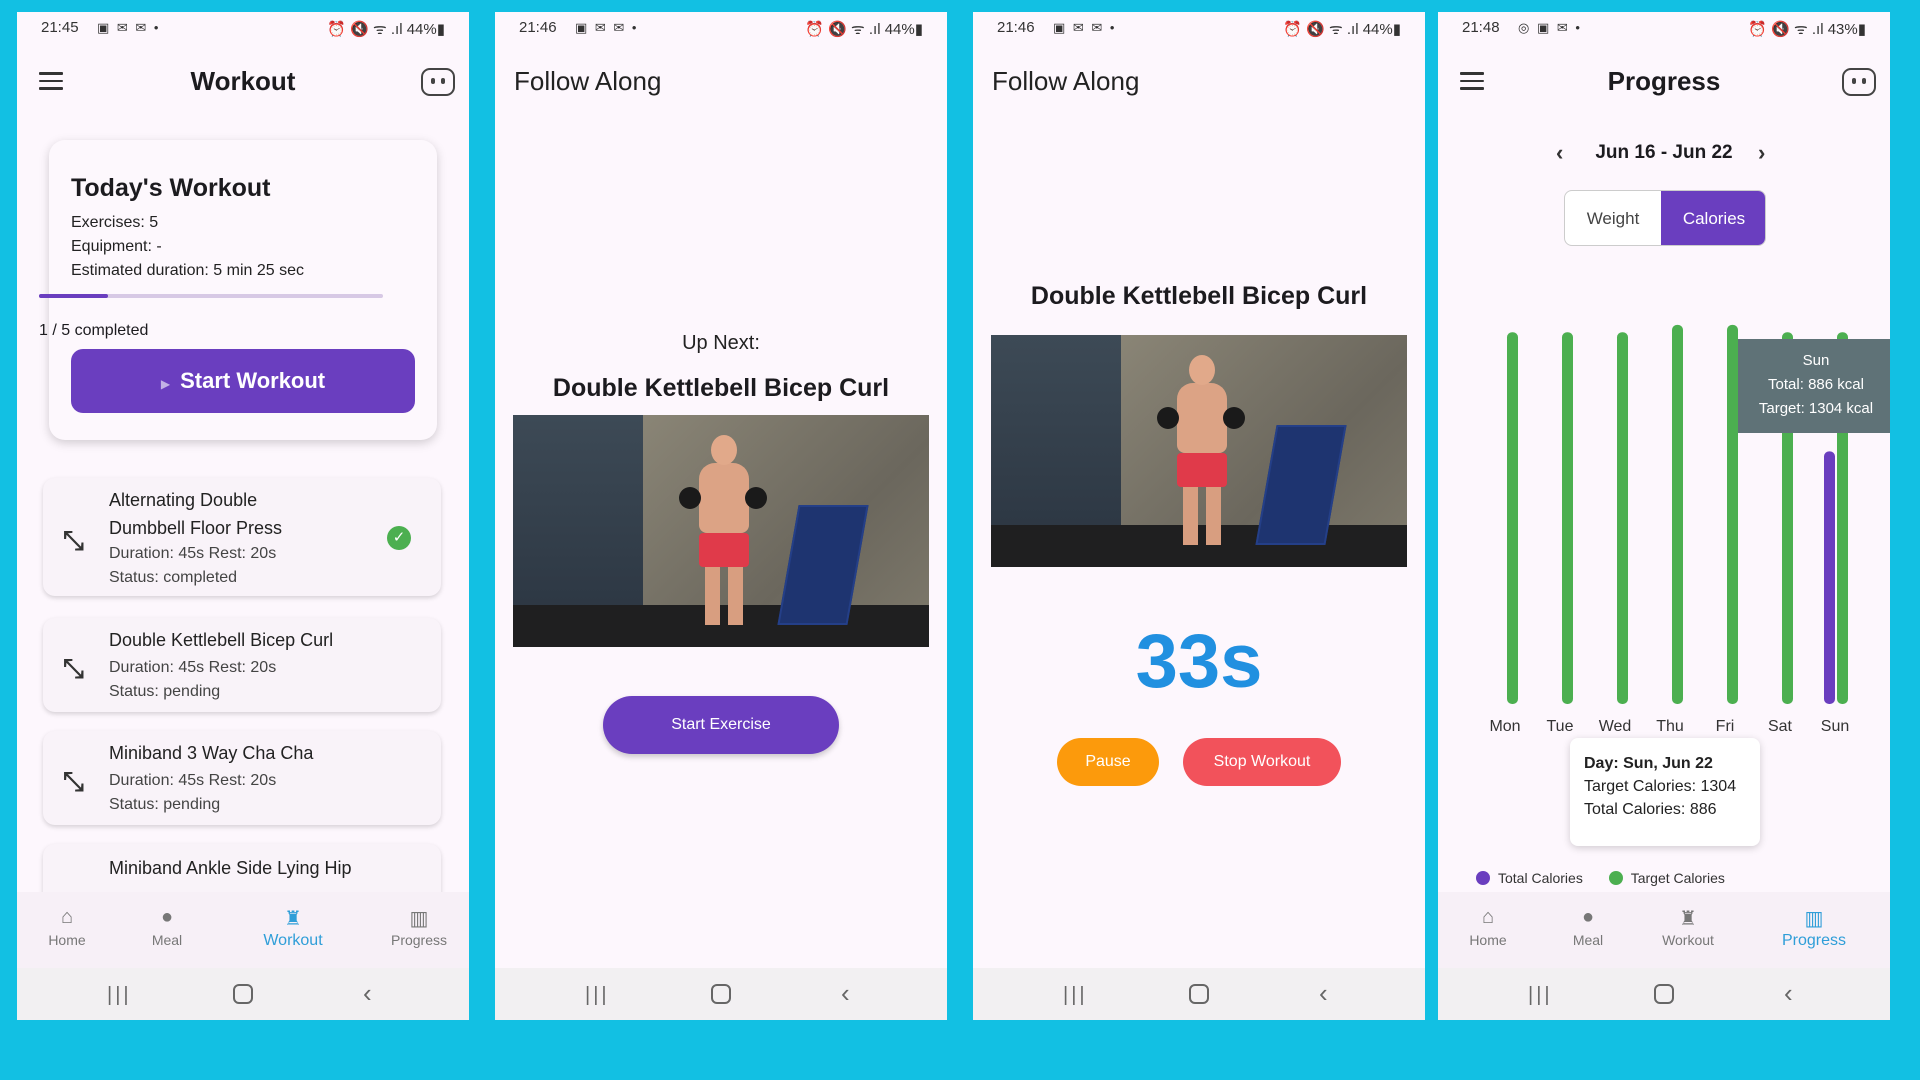 The width and height of the screenshot is (1920, 1080). What do you see at coordinates (1816, 408) in the screenshot?
I see `tooltip-target: Target: 1304 kcal` at bounding box center [1816, 408].